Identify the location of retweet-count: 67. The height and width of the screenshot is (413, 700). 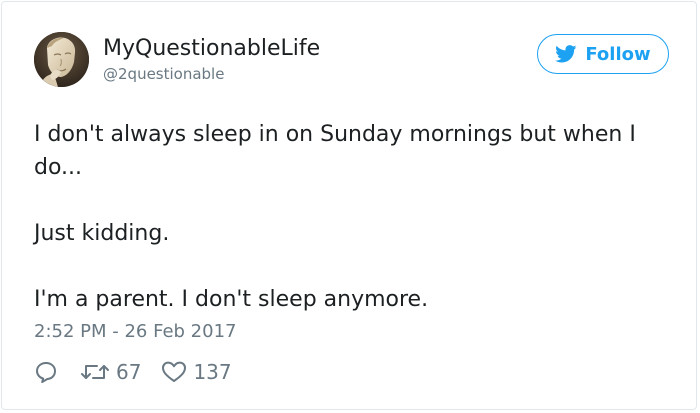
(129, 372).